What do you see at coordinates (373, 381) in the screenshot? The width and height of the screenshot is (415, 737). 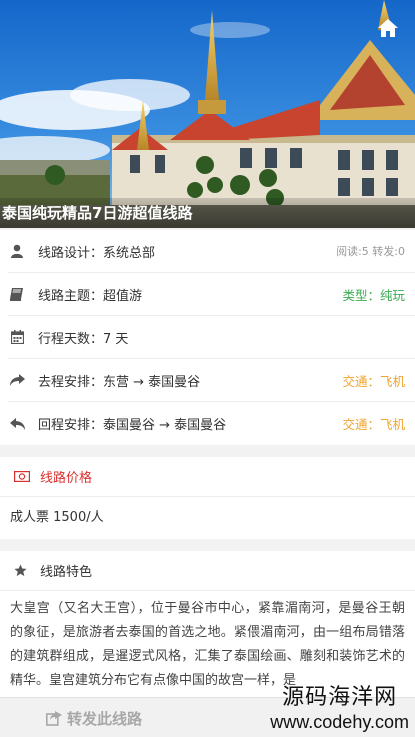 I see `departure-transport: 交通：飞机` at bounding box center [373, 381].